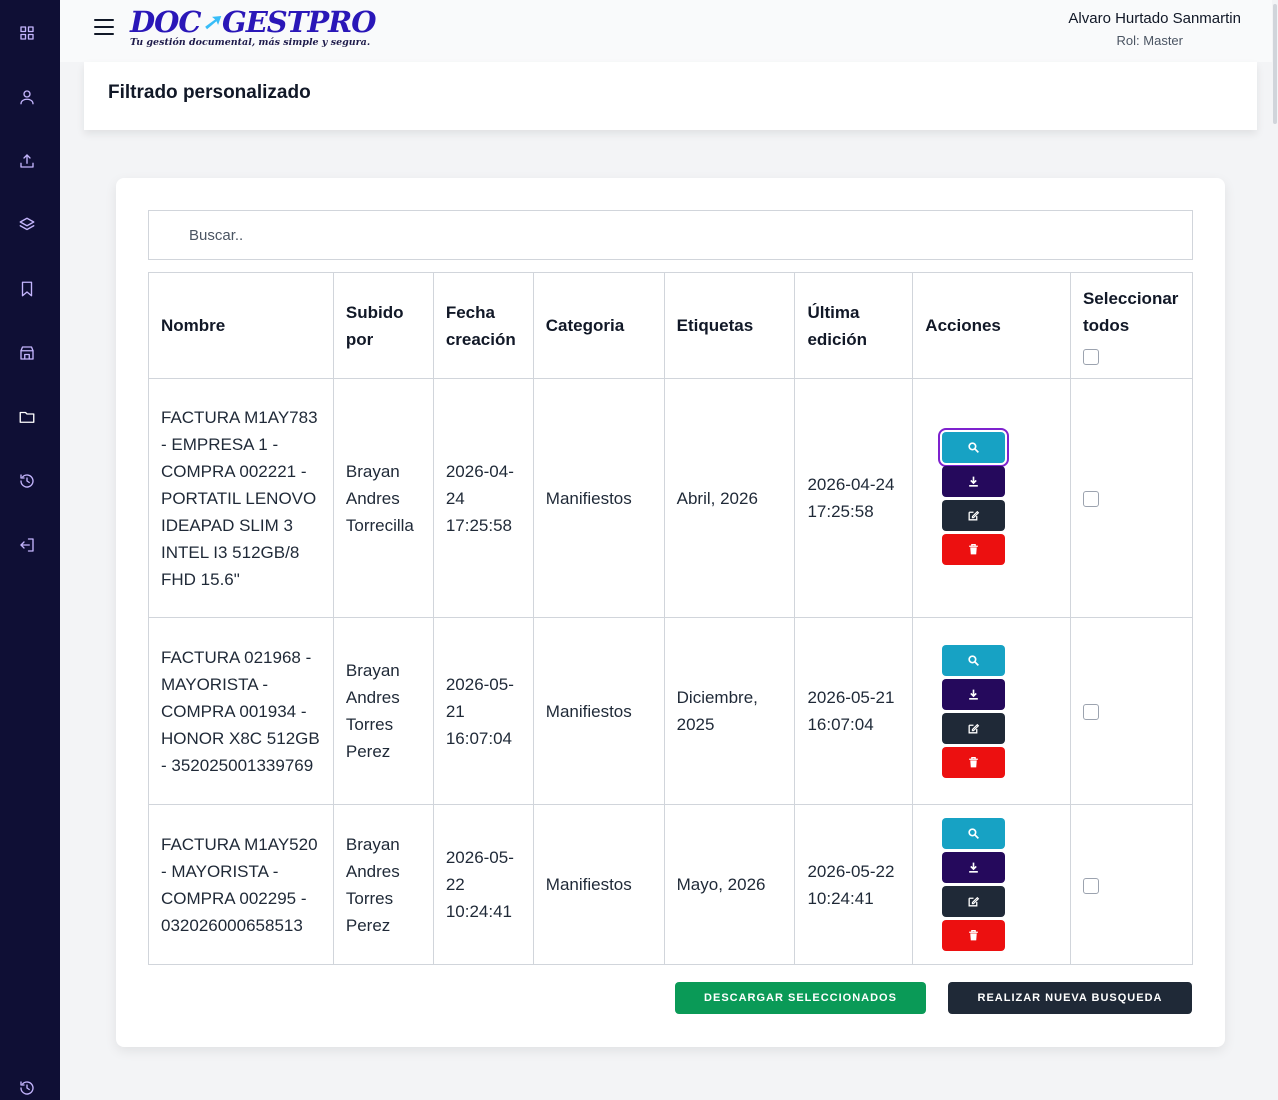 This screenshot has width=1278, height=1100. Describe the element at coordinates (27, 417) in the screenshot. I see `folder-icon` at that location.